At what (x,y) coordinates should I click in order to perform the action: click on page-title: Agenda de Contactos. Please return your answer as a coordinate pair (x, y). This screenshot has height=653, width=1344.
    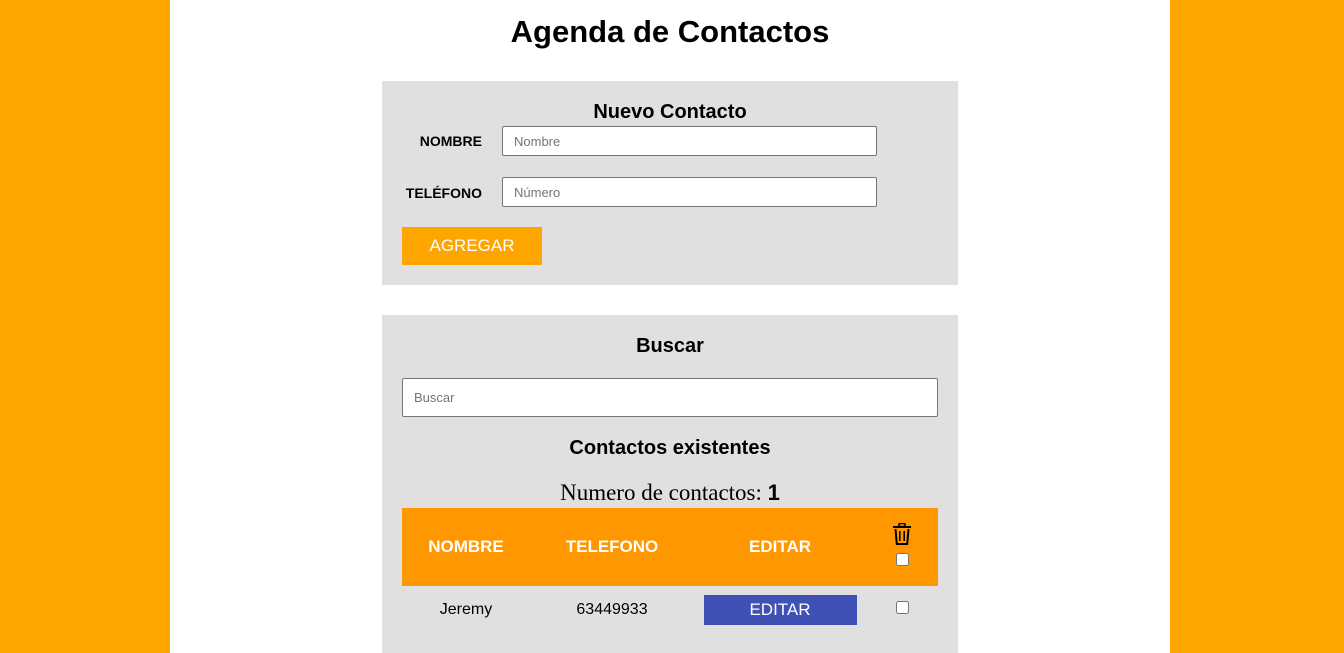
    Looking at the image, I should click on (670, 31).